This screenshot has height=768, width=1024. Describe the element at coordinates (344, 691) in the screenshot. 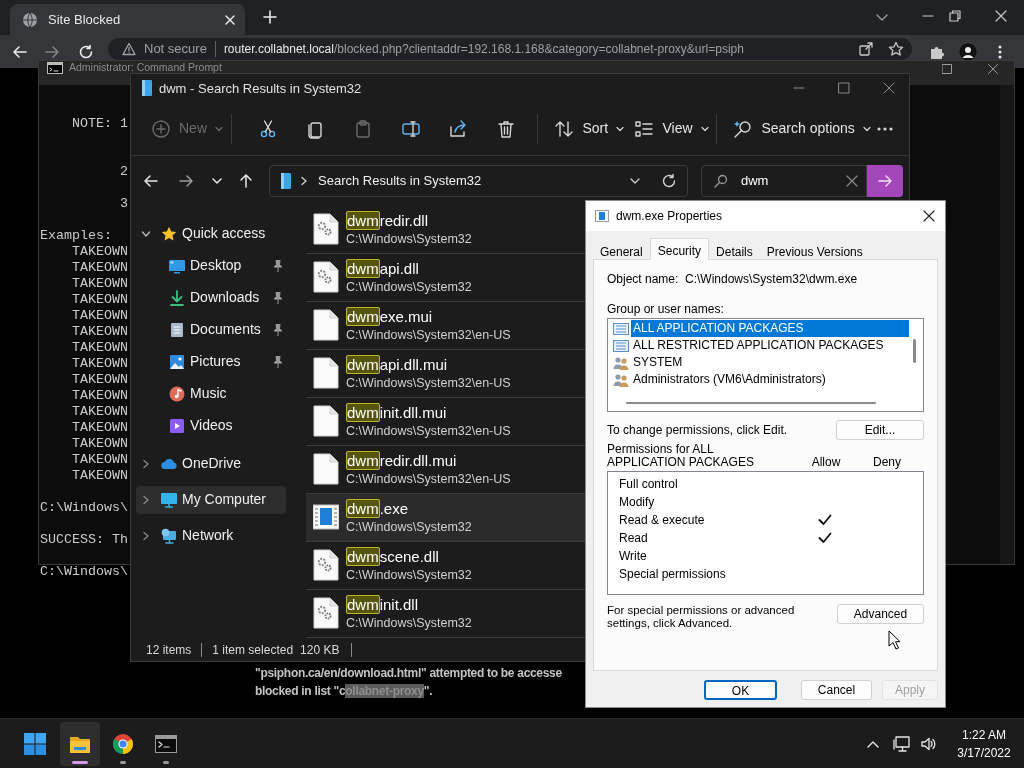

I see `message-text: blocked in list "collabnet-proxy".` at that location.